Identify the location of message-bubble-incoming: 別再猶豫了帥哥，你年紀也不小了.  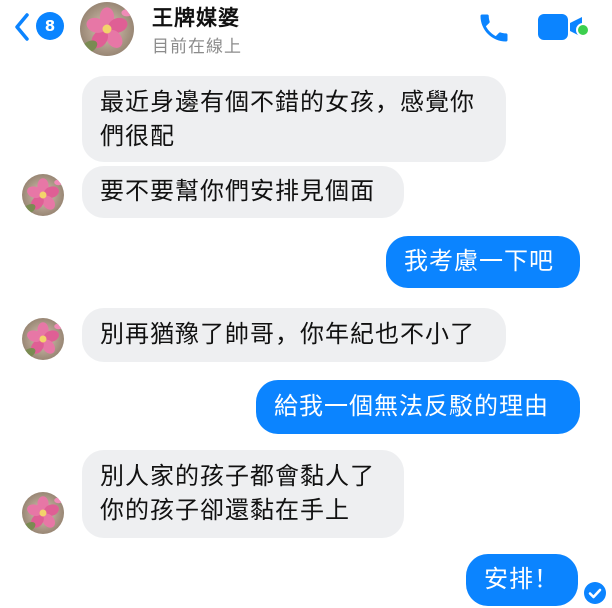
(294, 335).